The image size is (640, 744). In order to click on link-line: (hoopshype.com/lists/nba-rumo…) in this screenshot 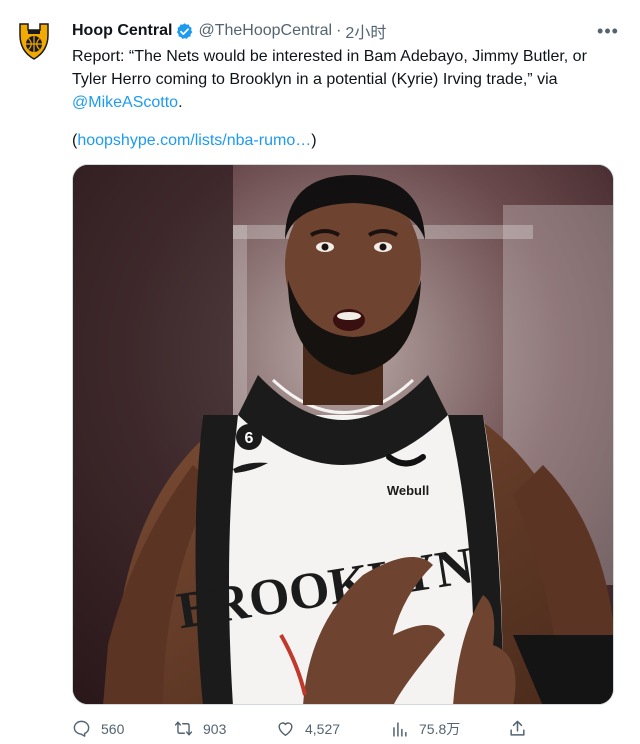, I will do `click(194, 140)`.